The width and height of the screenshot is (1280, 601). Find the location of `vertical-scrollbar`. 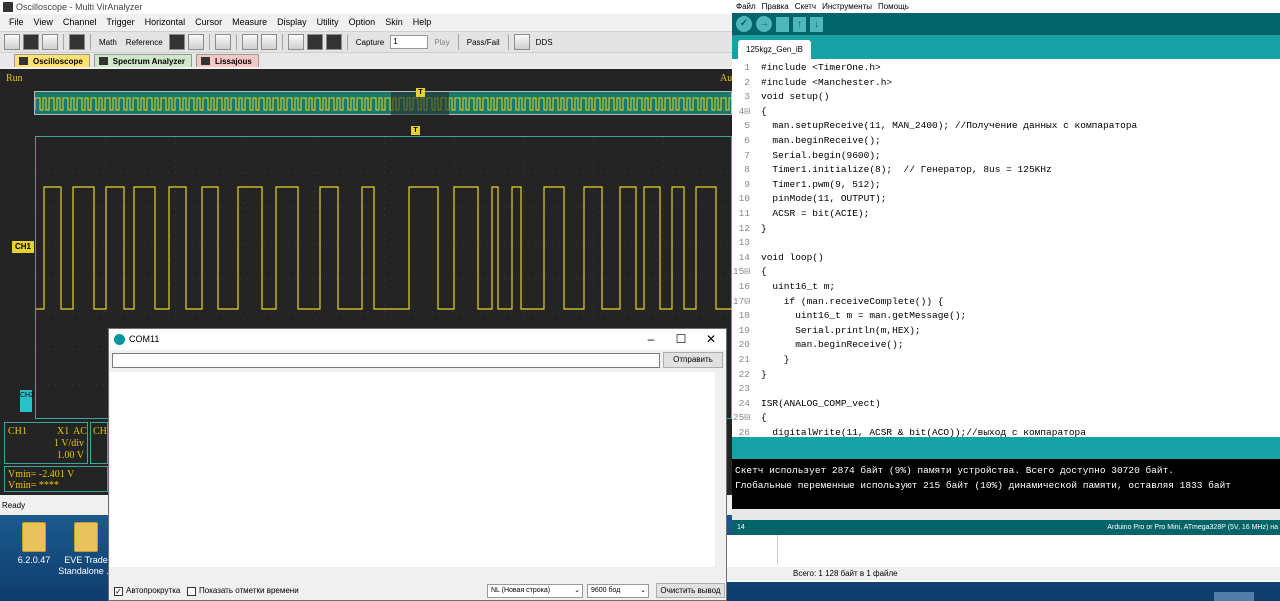

vertical-scrollbar is located at coordinates (720, 475).